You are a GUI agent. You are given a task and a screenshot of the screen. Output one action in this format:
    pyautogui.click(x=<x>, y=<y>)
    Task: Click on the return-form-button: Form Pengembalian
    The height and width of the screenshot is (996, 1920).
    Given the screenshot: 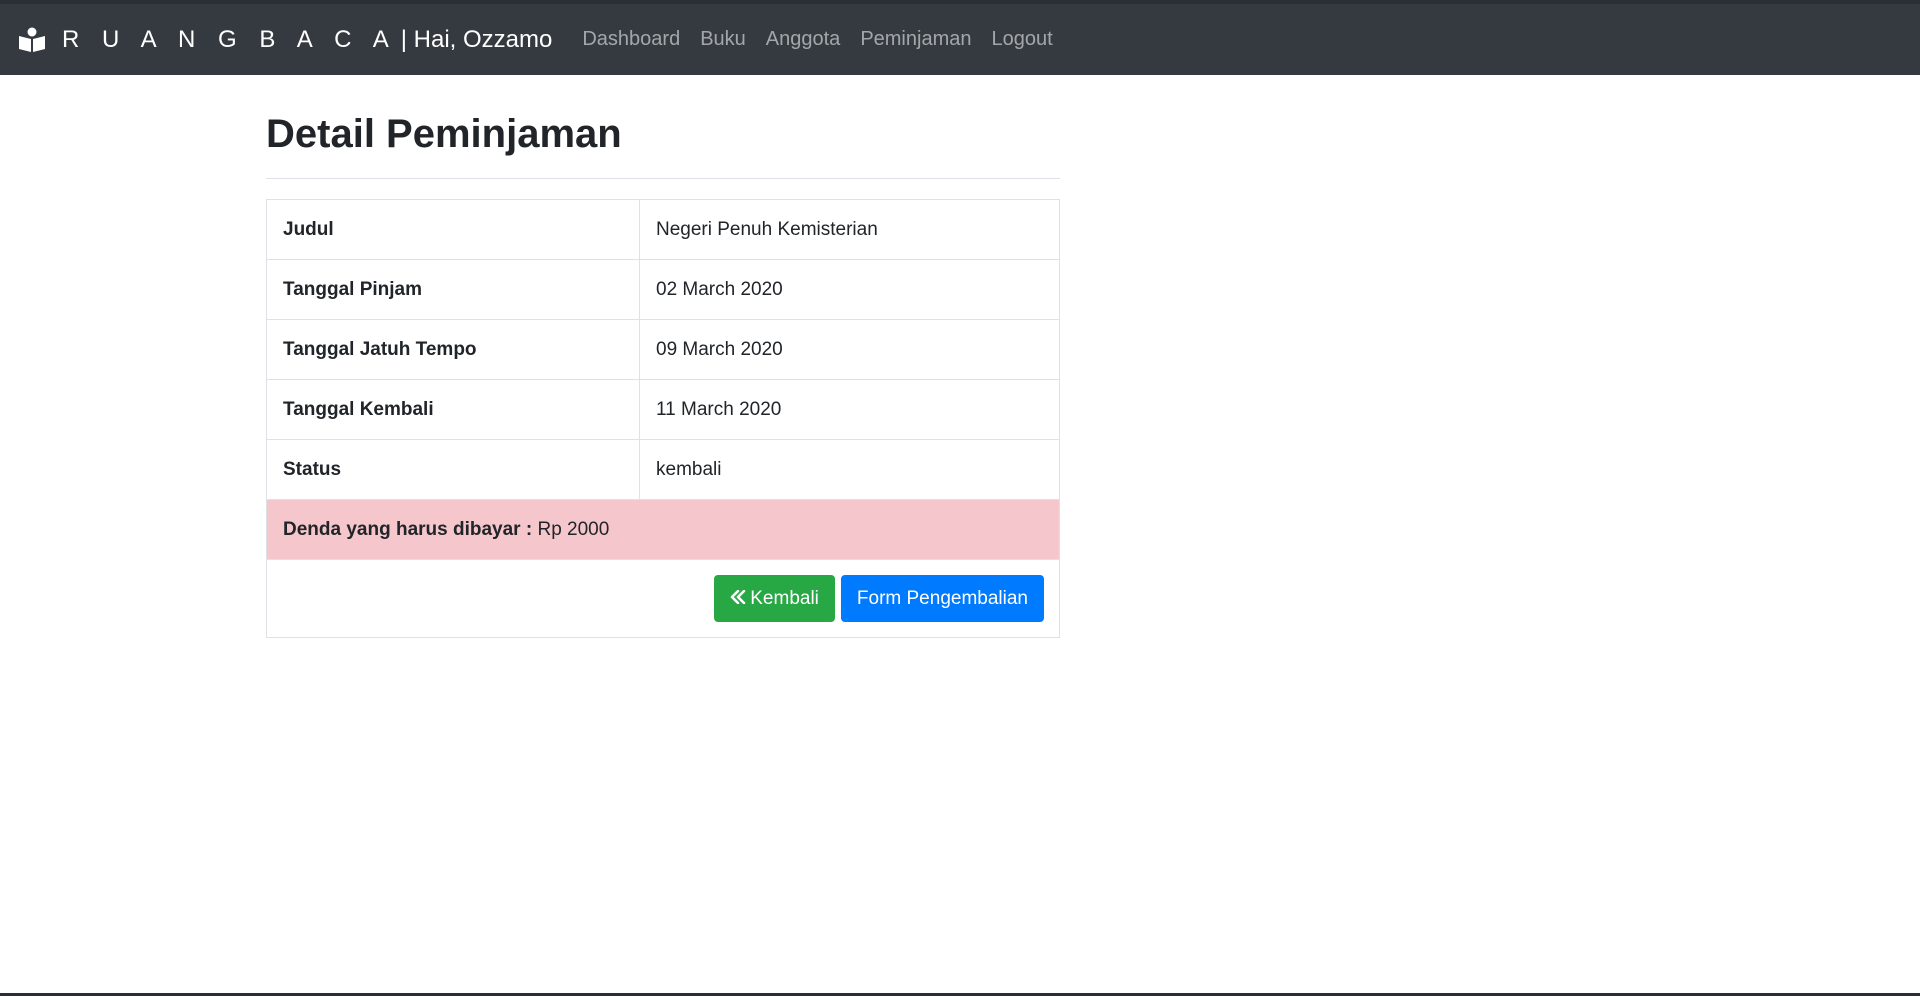 What is the action you would take?
    pyautogui.click(x=942, y=598)
    